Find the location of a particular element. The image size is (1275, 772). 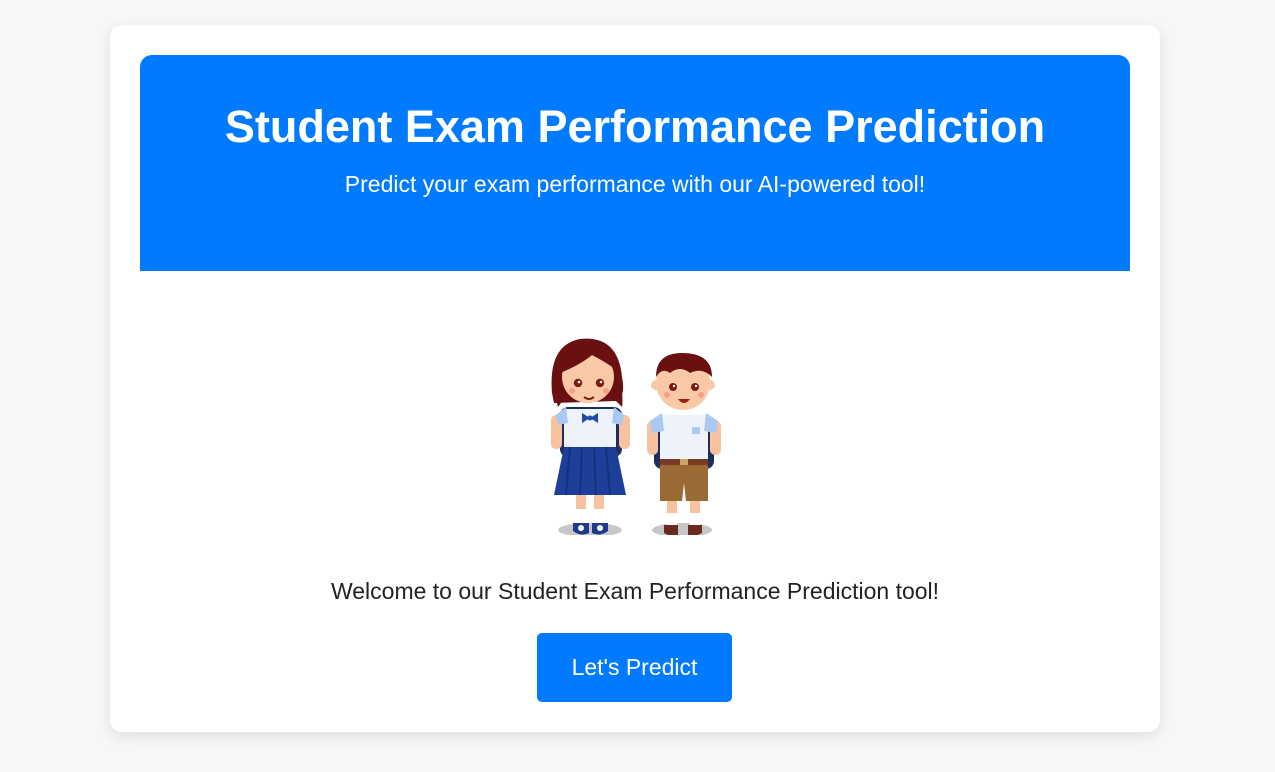

students-illustration is located at coordinates (636, 436).